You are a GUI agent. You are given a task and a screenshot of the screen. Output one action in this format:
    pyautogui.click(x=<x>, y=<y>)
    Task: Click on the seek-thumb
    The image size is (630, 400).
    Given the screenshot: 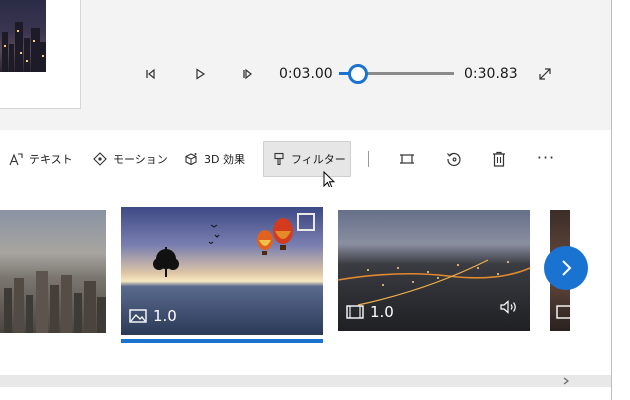 What is the action you would take?
    pyautogui.click(x=358, y=74)
    